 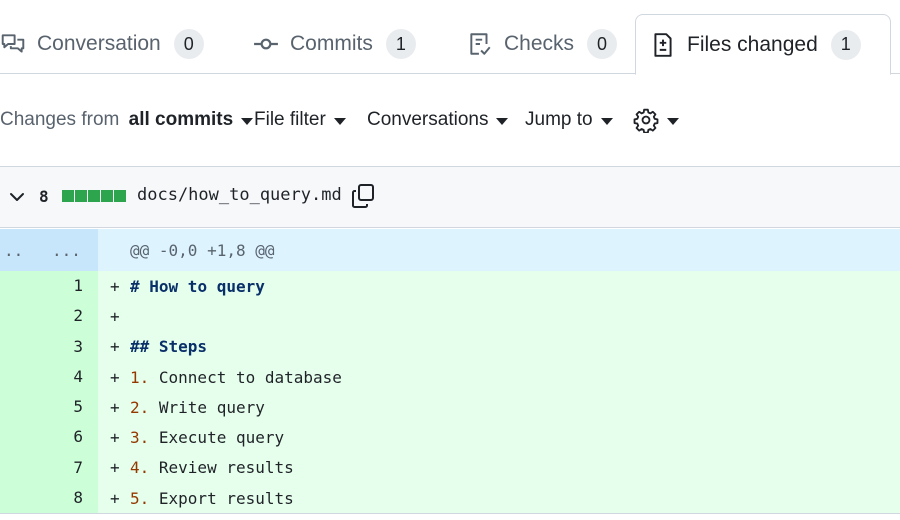 What do you see at coordinates (140, 377) in the screenshot?
I see `markdown-marker: 1.` at bounding box center [140, 377].